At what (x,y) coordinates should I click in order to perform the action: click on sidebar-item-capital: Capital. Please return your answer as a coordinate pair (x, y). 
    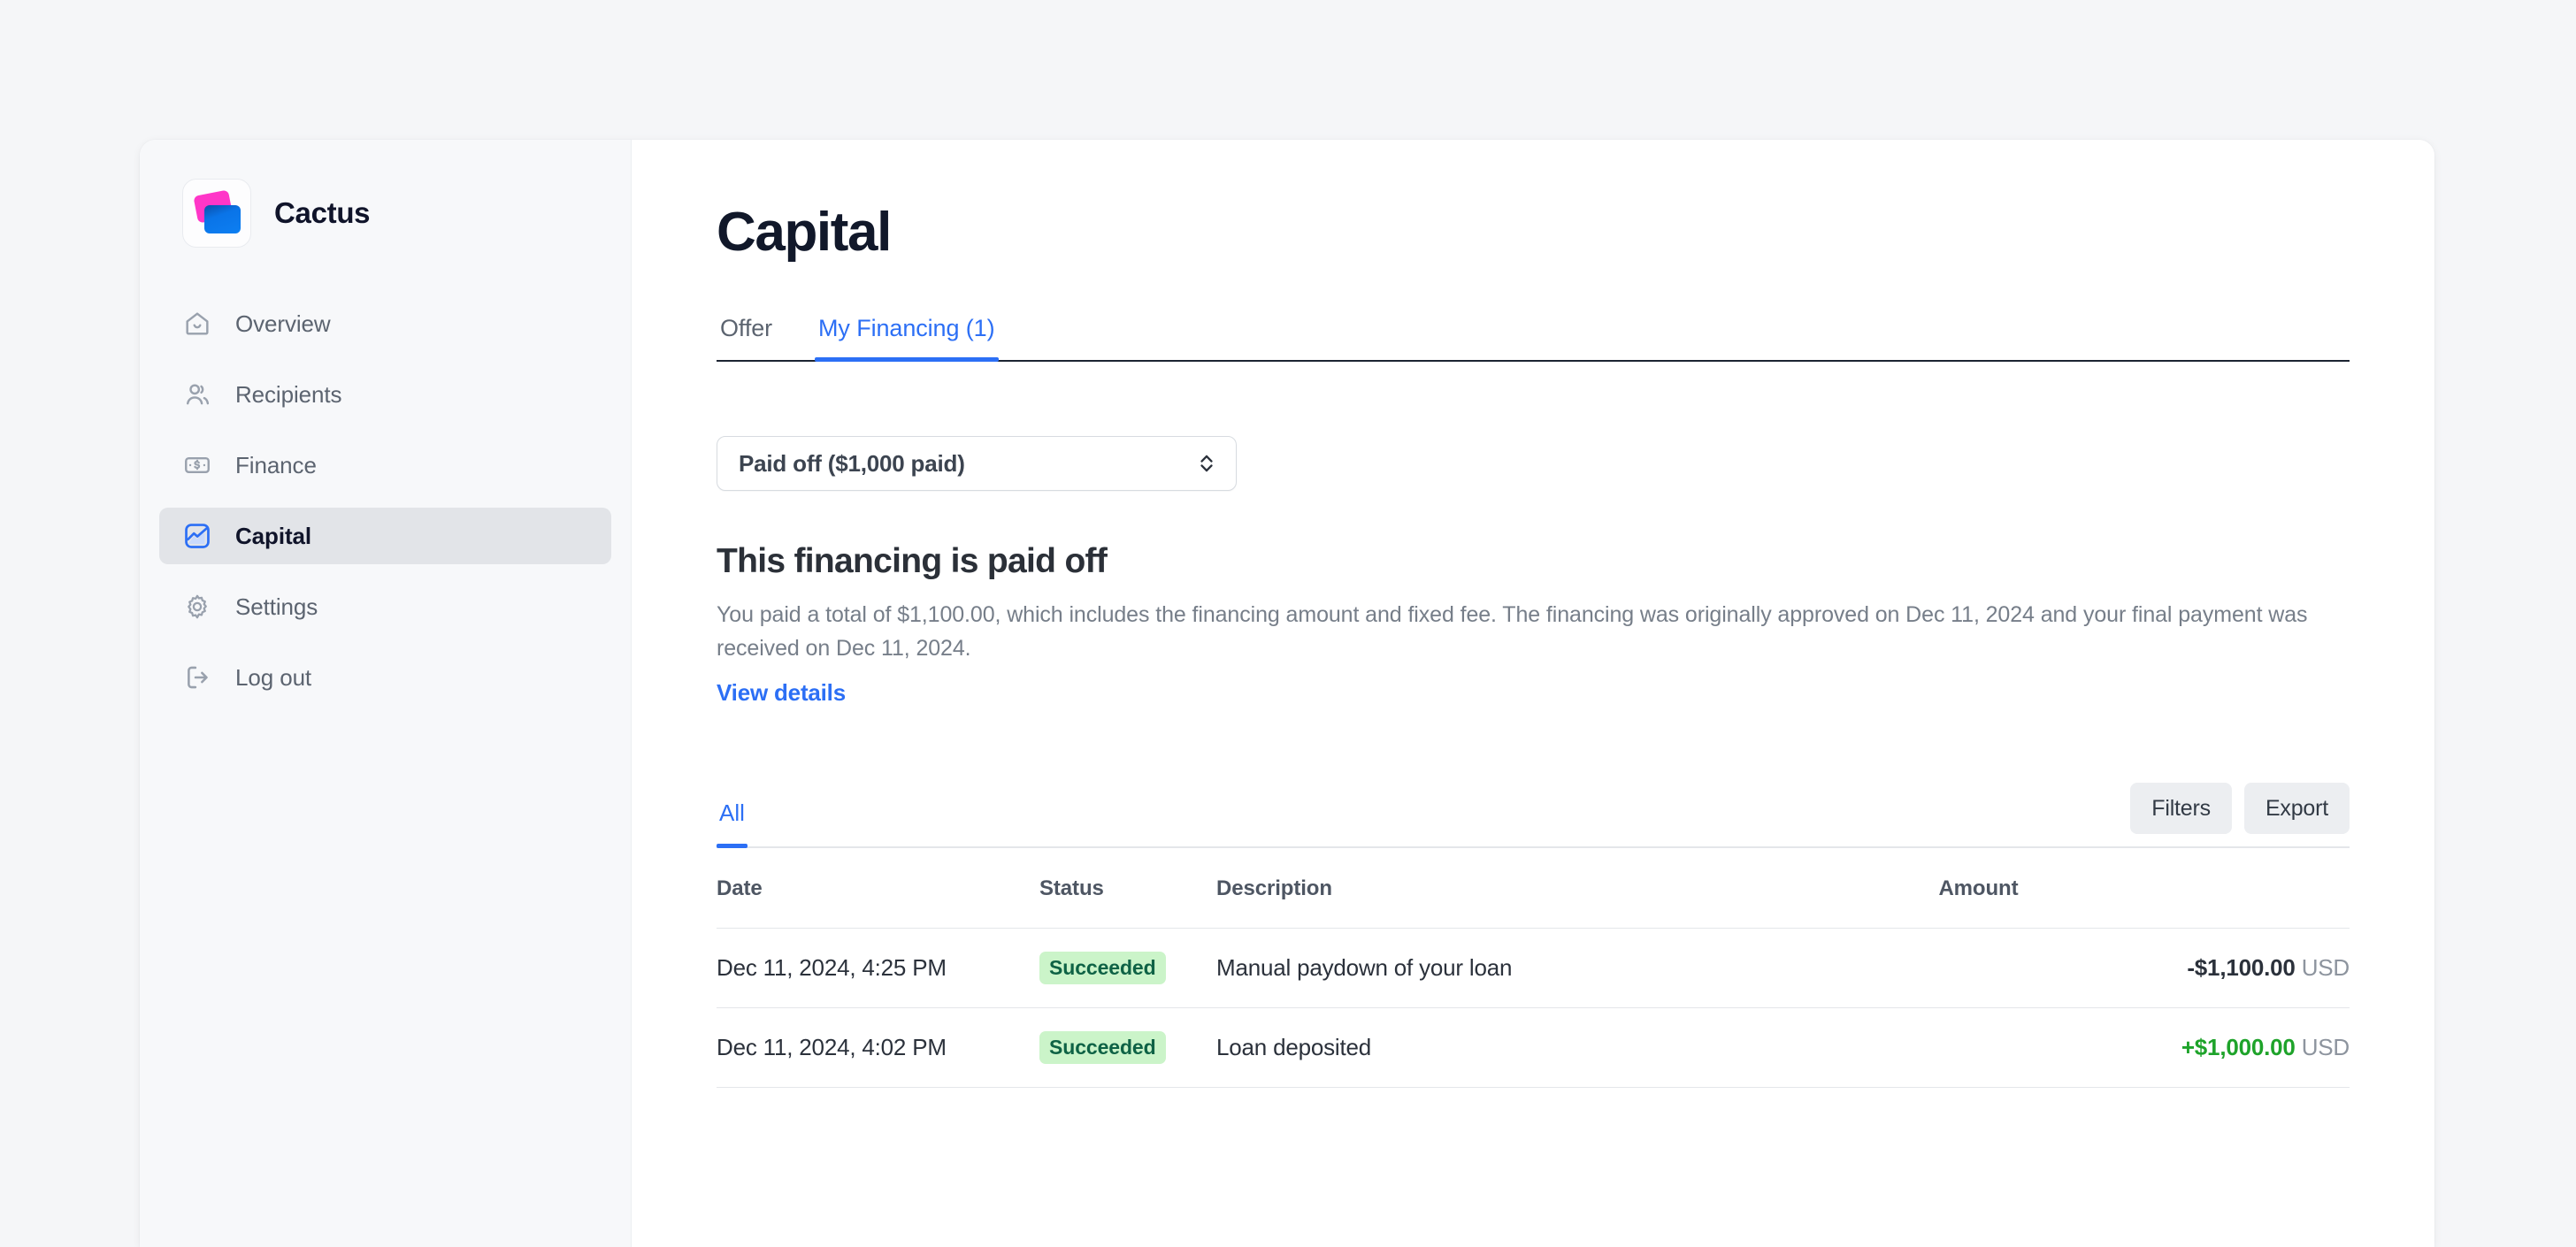
    Looking at the image, I should click on (385, 536).